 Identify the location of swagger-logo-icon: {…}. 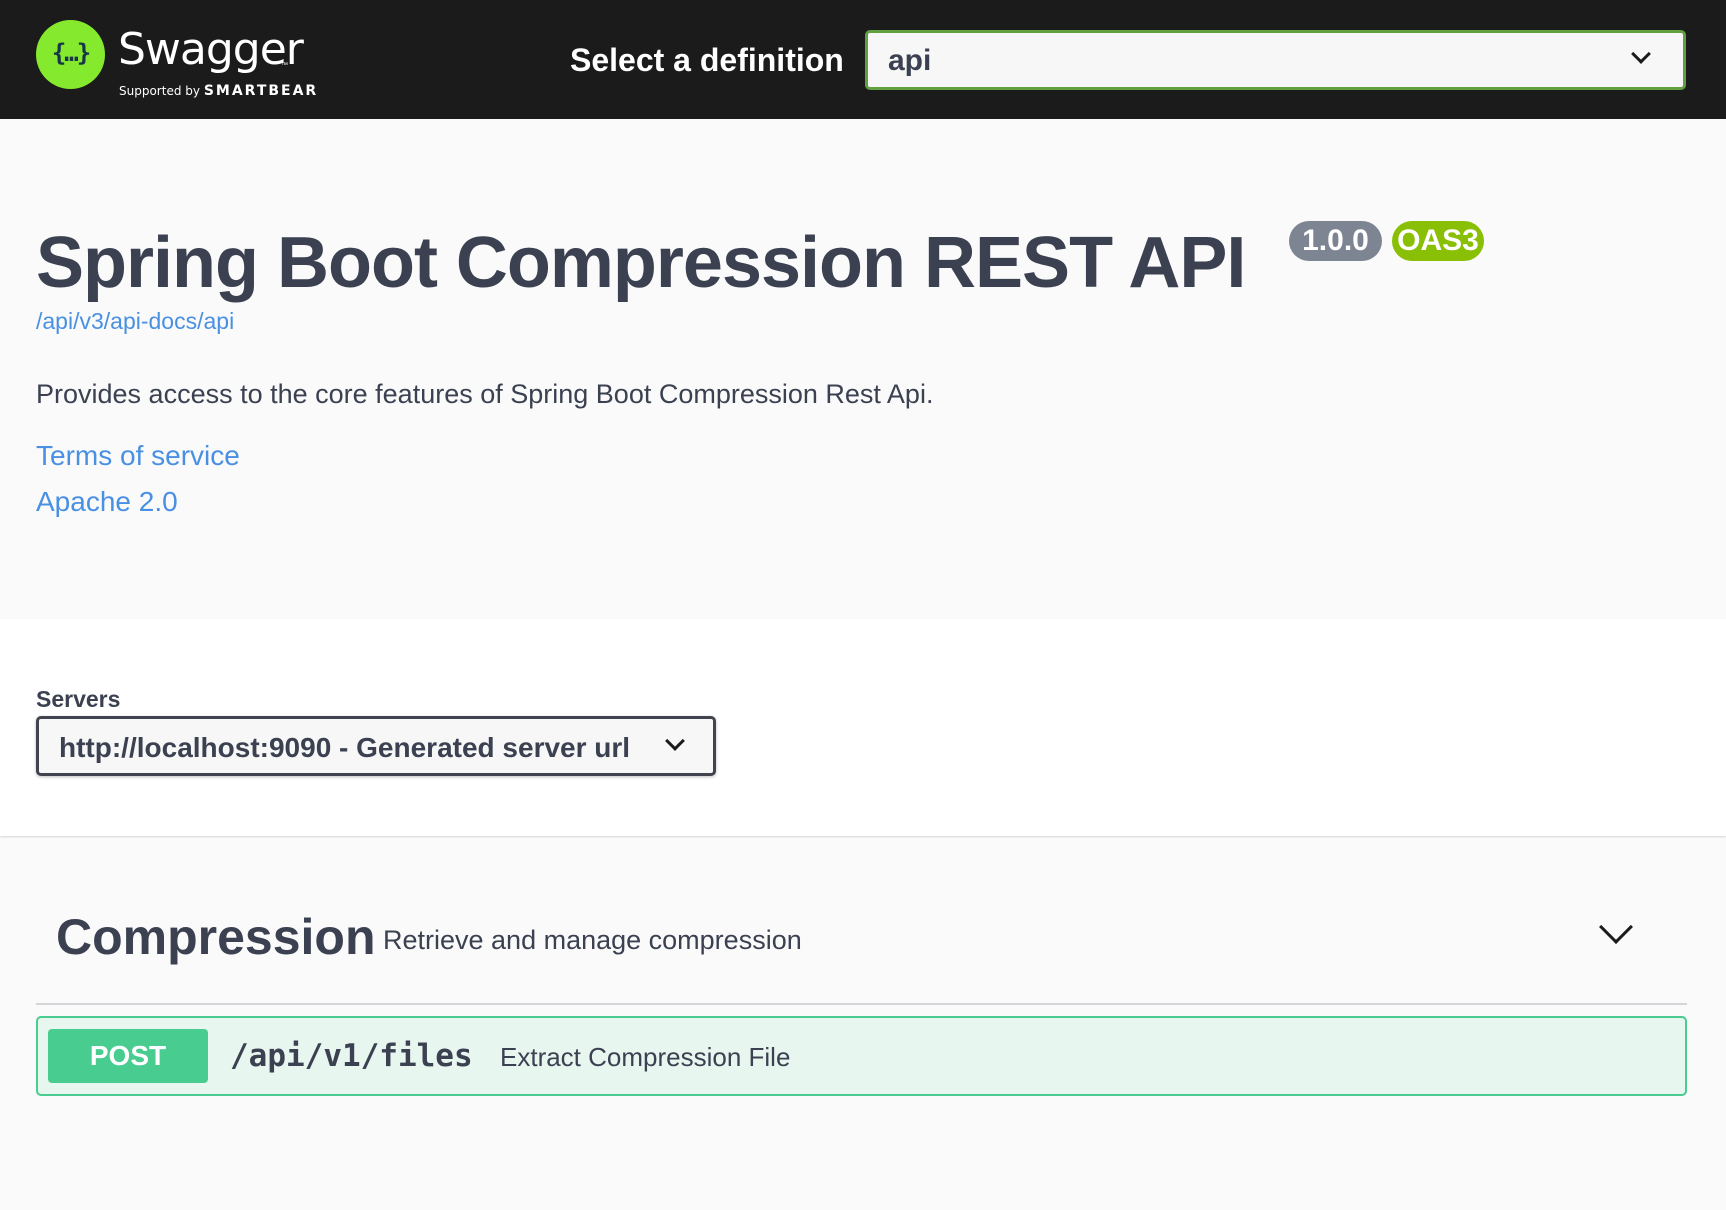
(70, 54).